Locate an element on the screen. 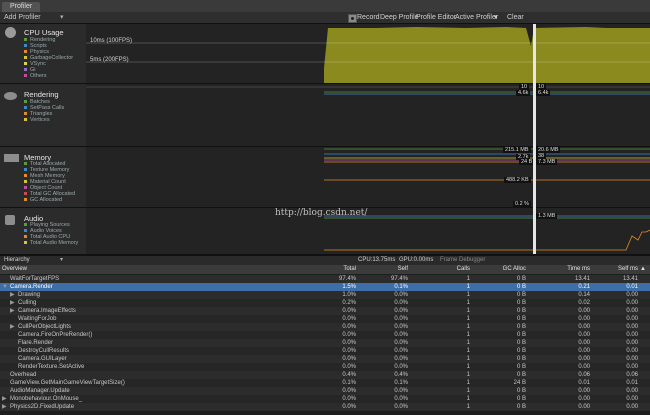 The image size is (650, 415). deep-profile-button: Deep Profile is located at coordinates (399, 17).